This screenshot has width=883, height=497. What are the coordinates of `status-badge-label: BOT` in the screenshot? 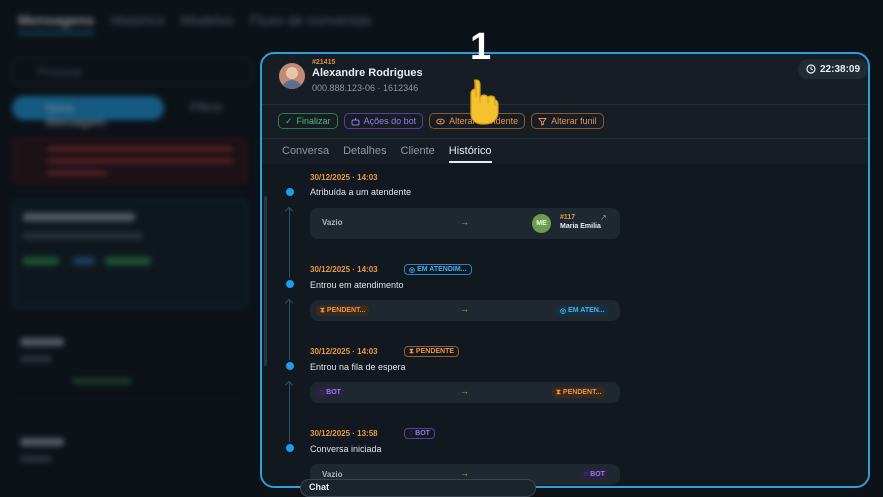 It's located at (422, 433).